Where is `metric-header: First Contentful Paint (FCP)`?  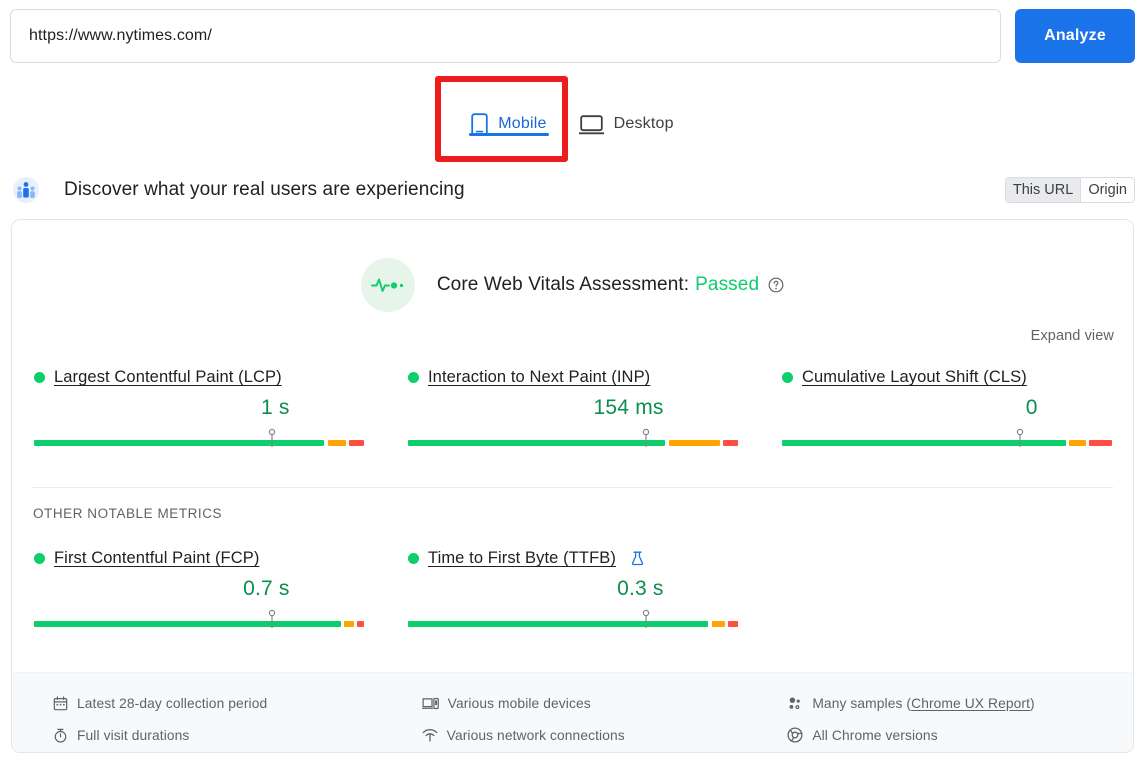
metric-header: First Contentful Paint (FCP) is located at coordinates (199, 558).